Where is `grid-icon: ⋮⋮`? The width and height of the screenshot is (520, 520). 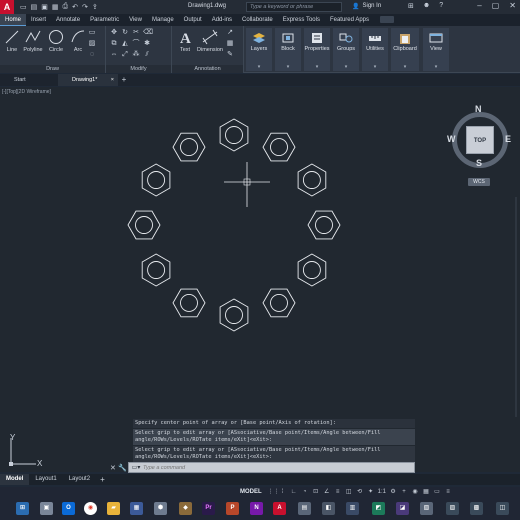
grid-icon: ⋮⋮ is located at coordinates (274, 492).